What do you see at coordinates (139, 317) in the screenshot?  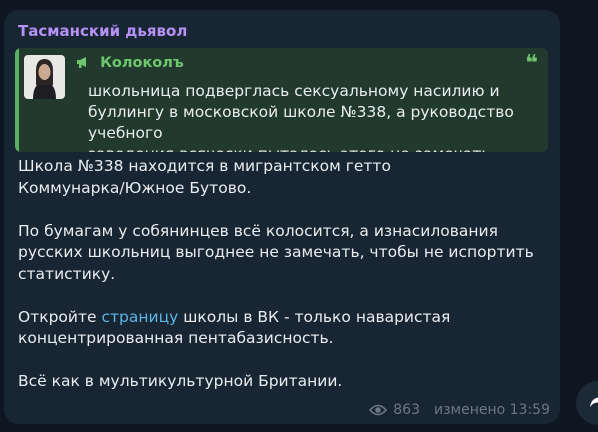 I see `vk-page-link: страницу` at bounding box center [139, 317].